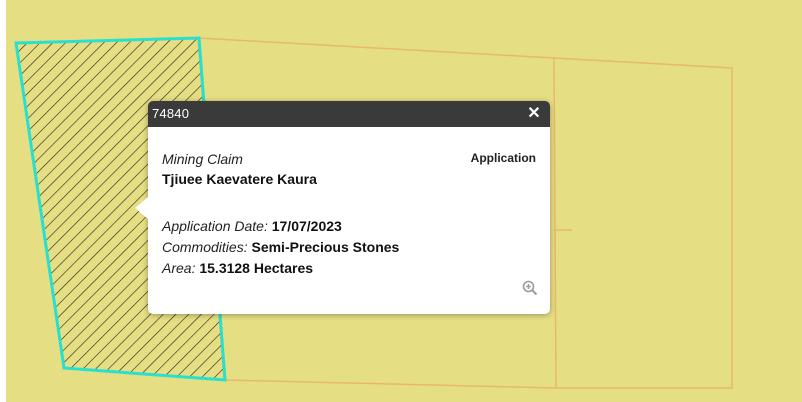  Describe the element at coordinates (306, 226) in the screenshot. I see `application-date-value: 17/07/2023` at that location.